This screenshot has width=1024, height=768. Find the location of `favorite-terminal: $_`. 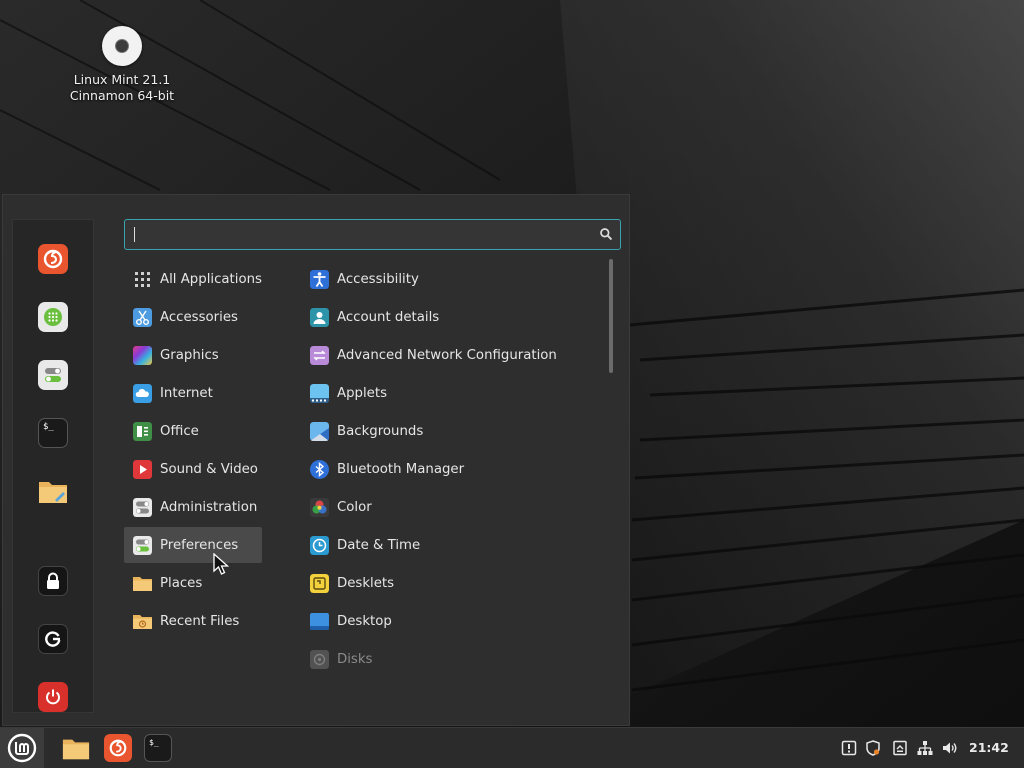

favorite-terminal: $_ is located at coordinates (53, 433).